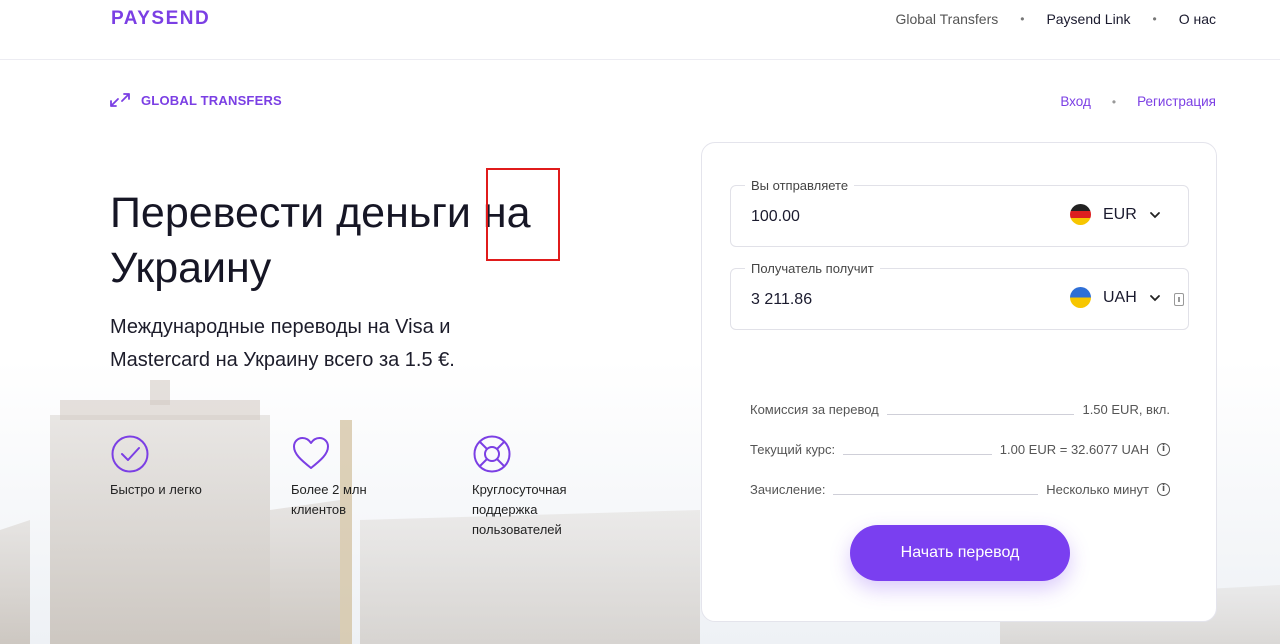  What do you see at coordinates (1097, 489) in the screenshot?
I see `delivery-value: Несколько минут` at bounding box center [1097, 489].